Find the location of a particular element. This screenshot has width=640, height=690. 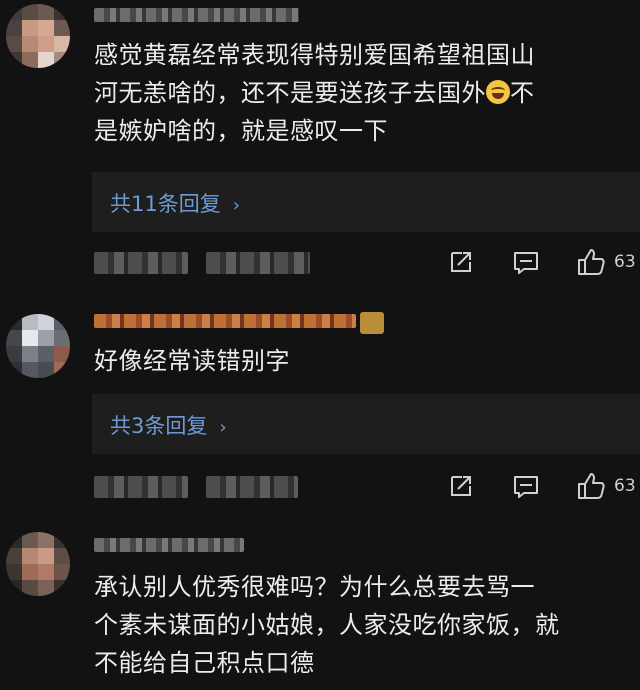

view-replies-link: 共3条回复 › is located at coordinates (168, 425).